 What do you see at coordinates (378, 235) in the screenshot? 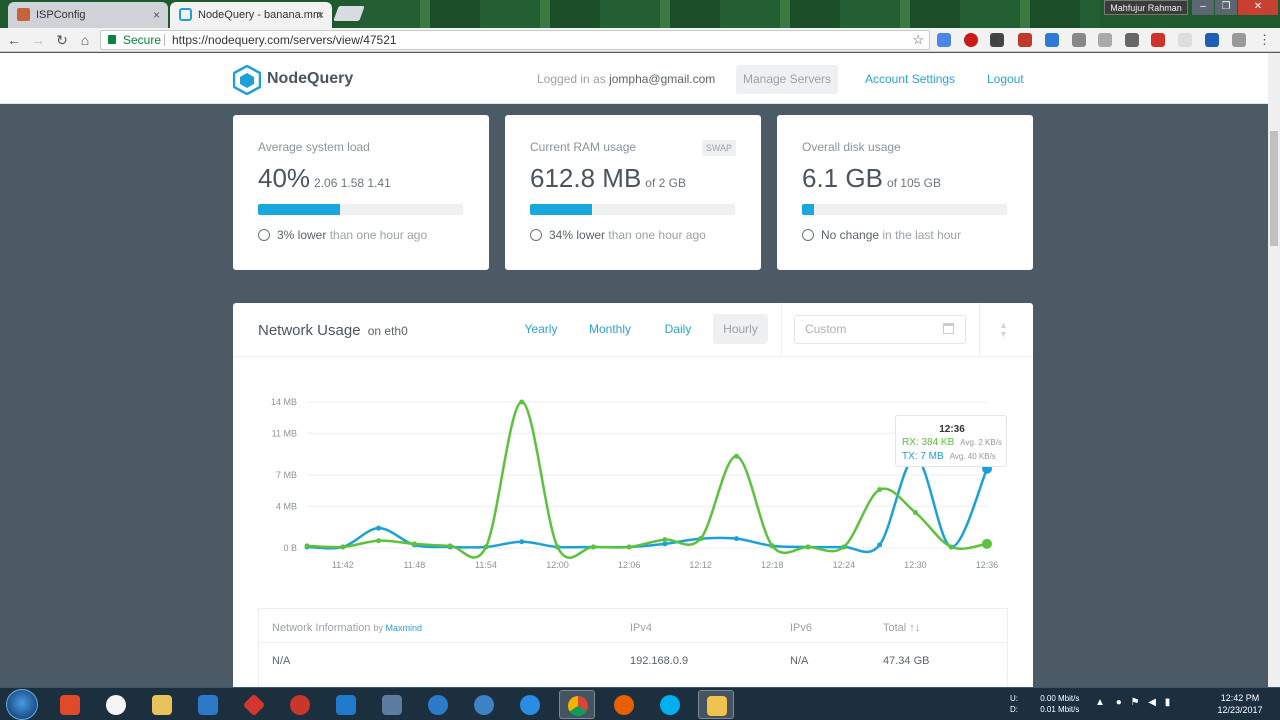
I see `delta-context: than one hour ago` at bounding box center [378, 235].